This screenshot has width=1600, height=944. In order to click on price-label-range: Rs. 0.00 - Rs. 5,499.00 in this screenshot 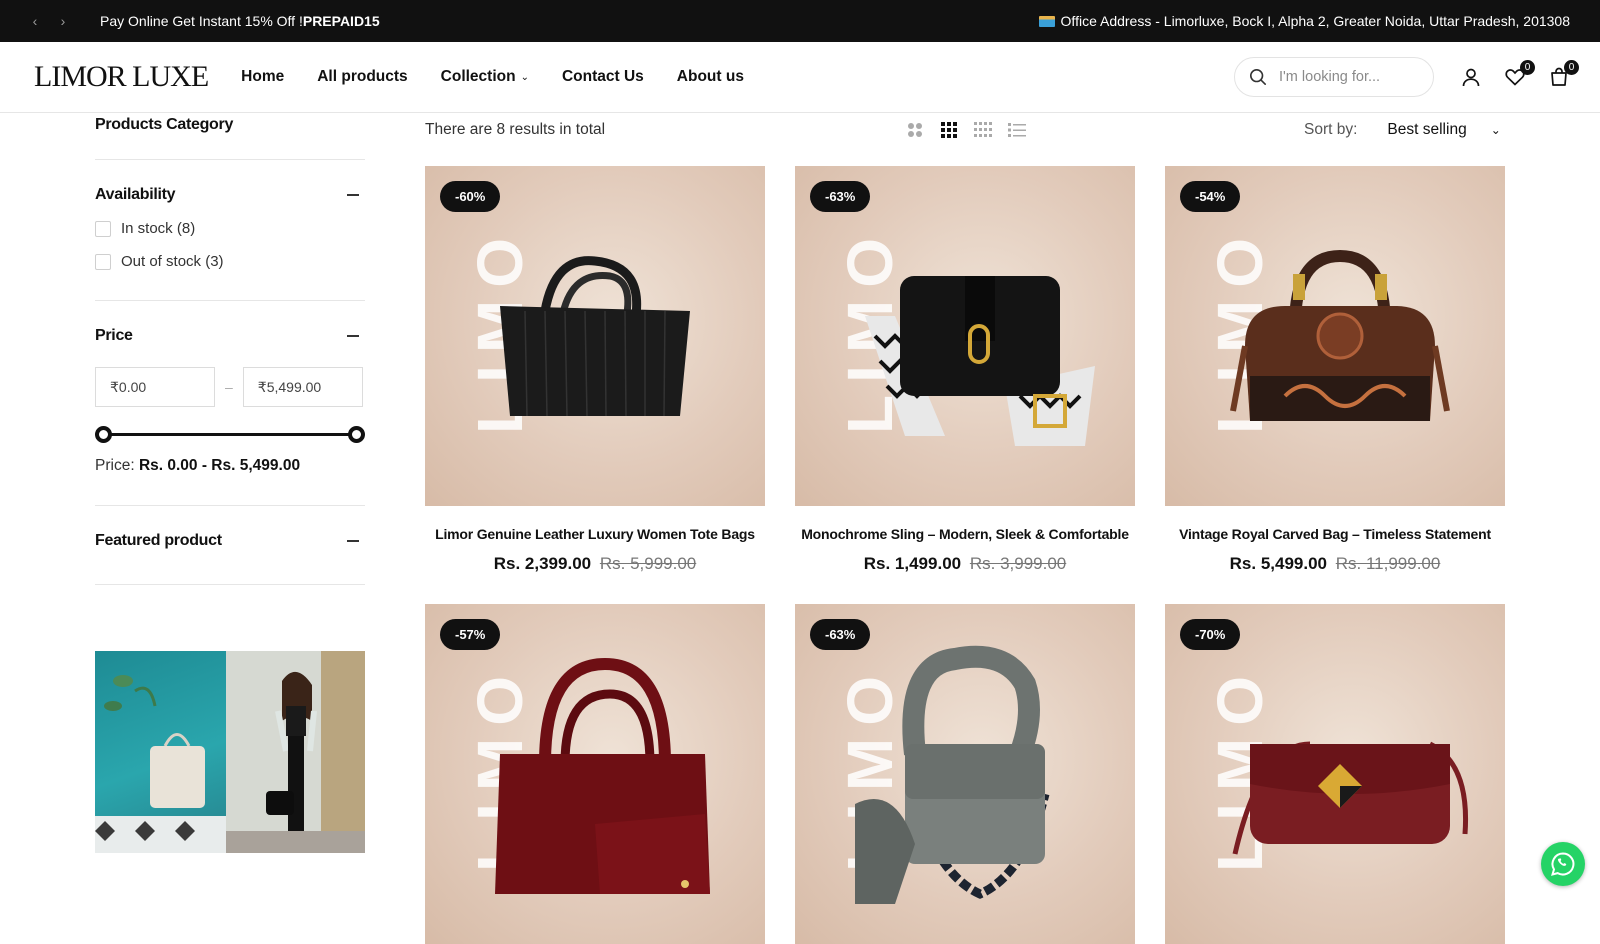, I will do `click(219, 465)`.